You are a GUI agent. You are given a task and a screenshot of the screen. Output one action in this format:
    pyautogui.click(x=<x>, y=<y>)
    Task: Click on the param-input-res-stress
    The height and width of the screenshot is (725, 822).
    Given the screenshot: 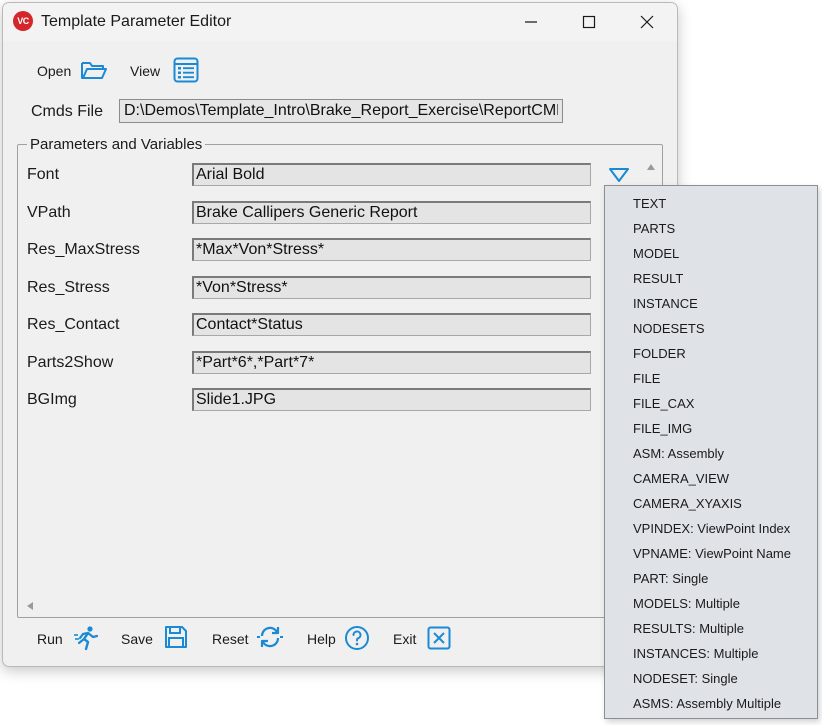 What is the action you would take?
    pyautogui.click(x=391, y=287)
    